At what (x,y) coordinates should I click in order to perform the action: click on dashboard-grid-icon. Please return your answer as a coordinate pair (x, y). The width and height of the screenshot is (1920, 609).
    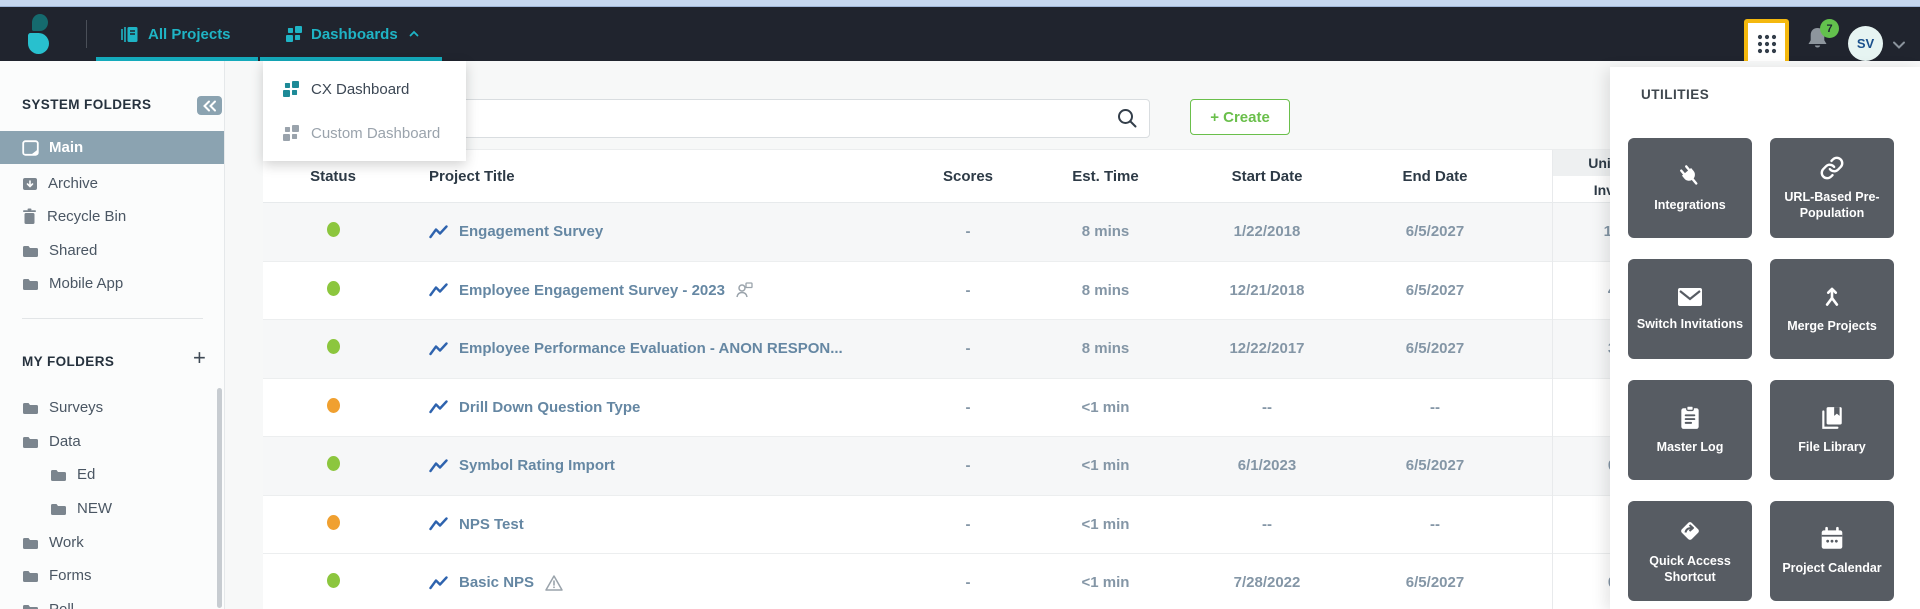
    Looking at the image, I should click on (294, 34).